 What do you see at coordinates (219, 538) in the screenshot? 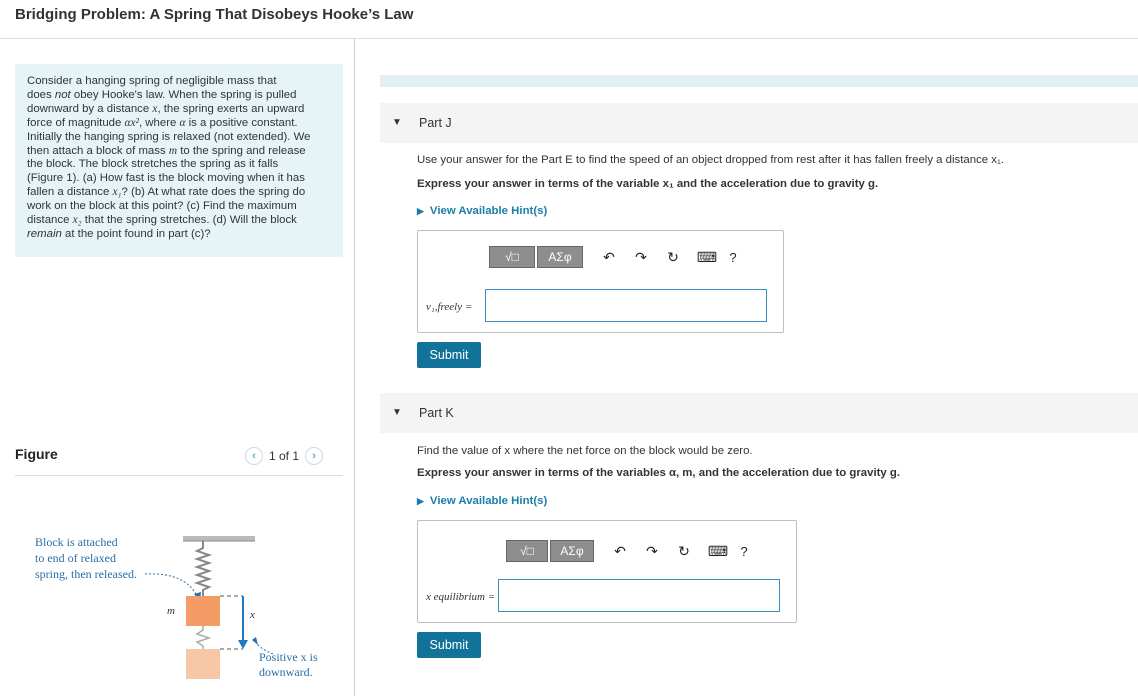
I see `ceiling` at bounding box center [219, 538].